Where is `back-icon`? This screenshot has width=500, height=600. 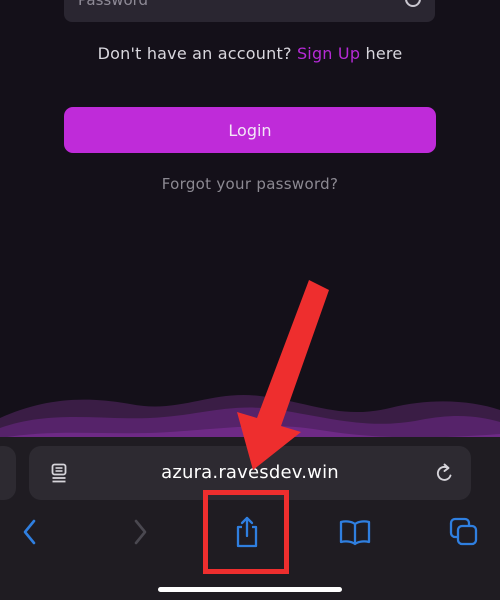
back-icon is located at coordinates (29, 532).